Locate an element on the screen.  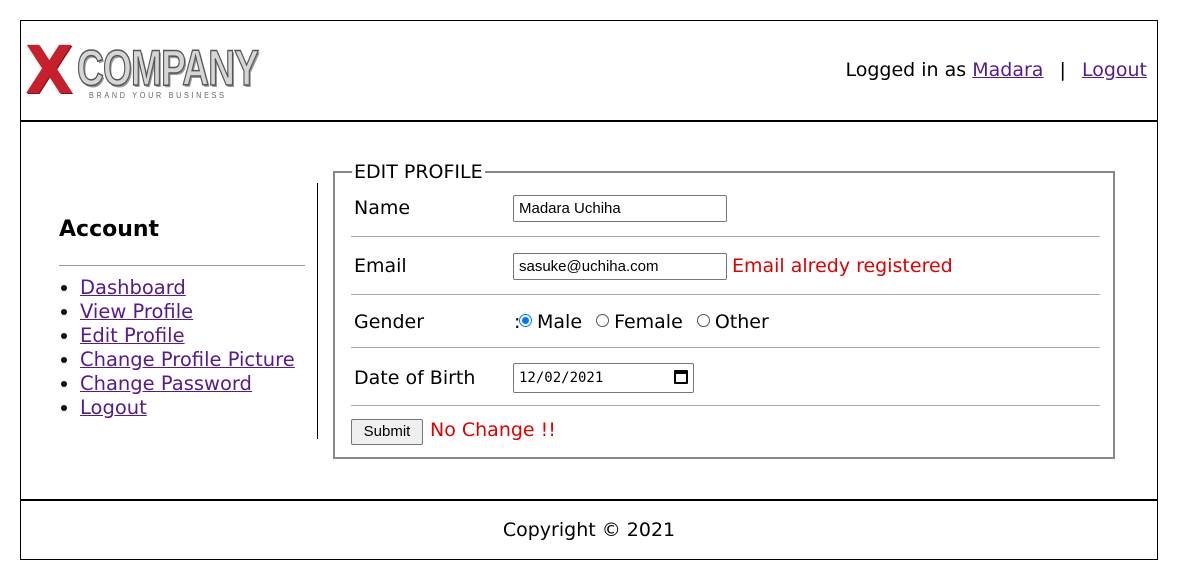
gender-male-label: Male is located at coordinates (559, 322).